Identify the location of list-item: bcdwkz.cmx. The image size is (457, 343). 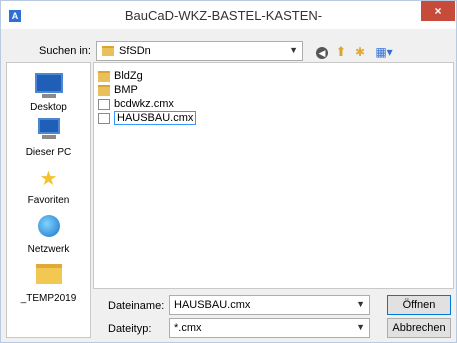
(136, 104).